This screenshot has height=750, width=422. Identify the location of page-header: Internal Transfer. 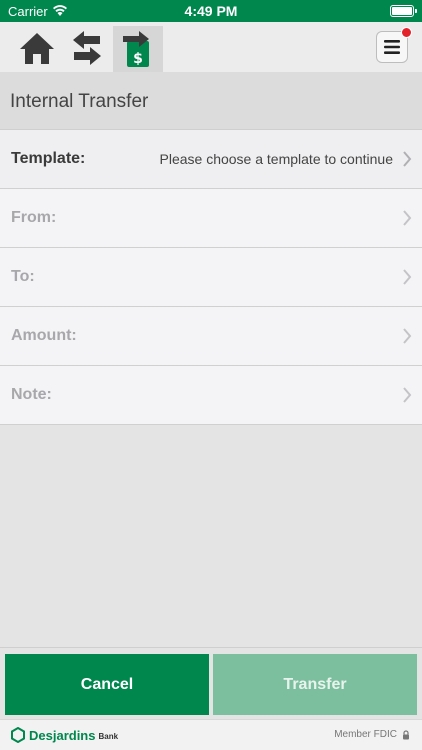
(211, 101).